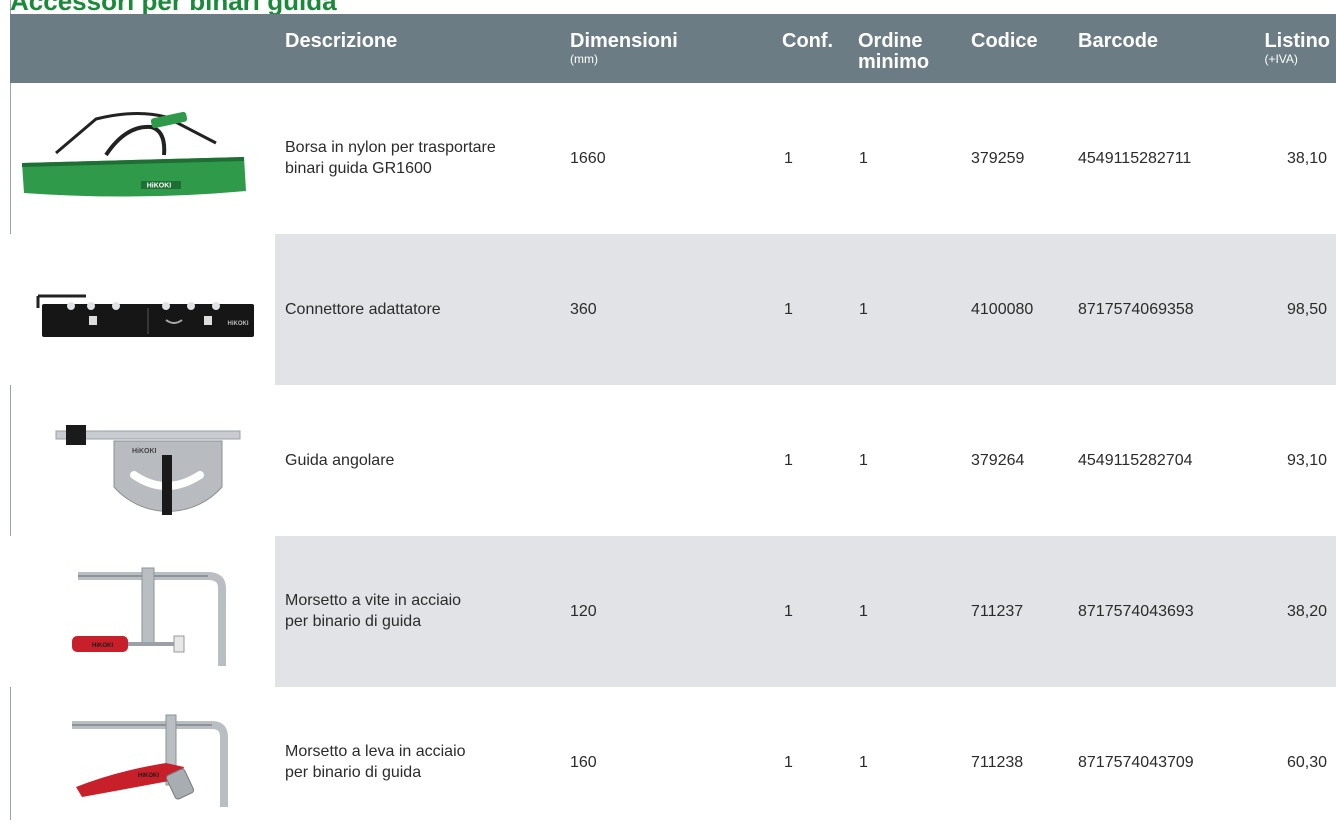 Image resolution: width=1336 pixels, height=838 pixels. Describe the element at coordinates (998, 460) in the screenshot. I see `cell-codice: 379264` at that location.